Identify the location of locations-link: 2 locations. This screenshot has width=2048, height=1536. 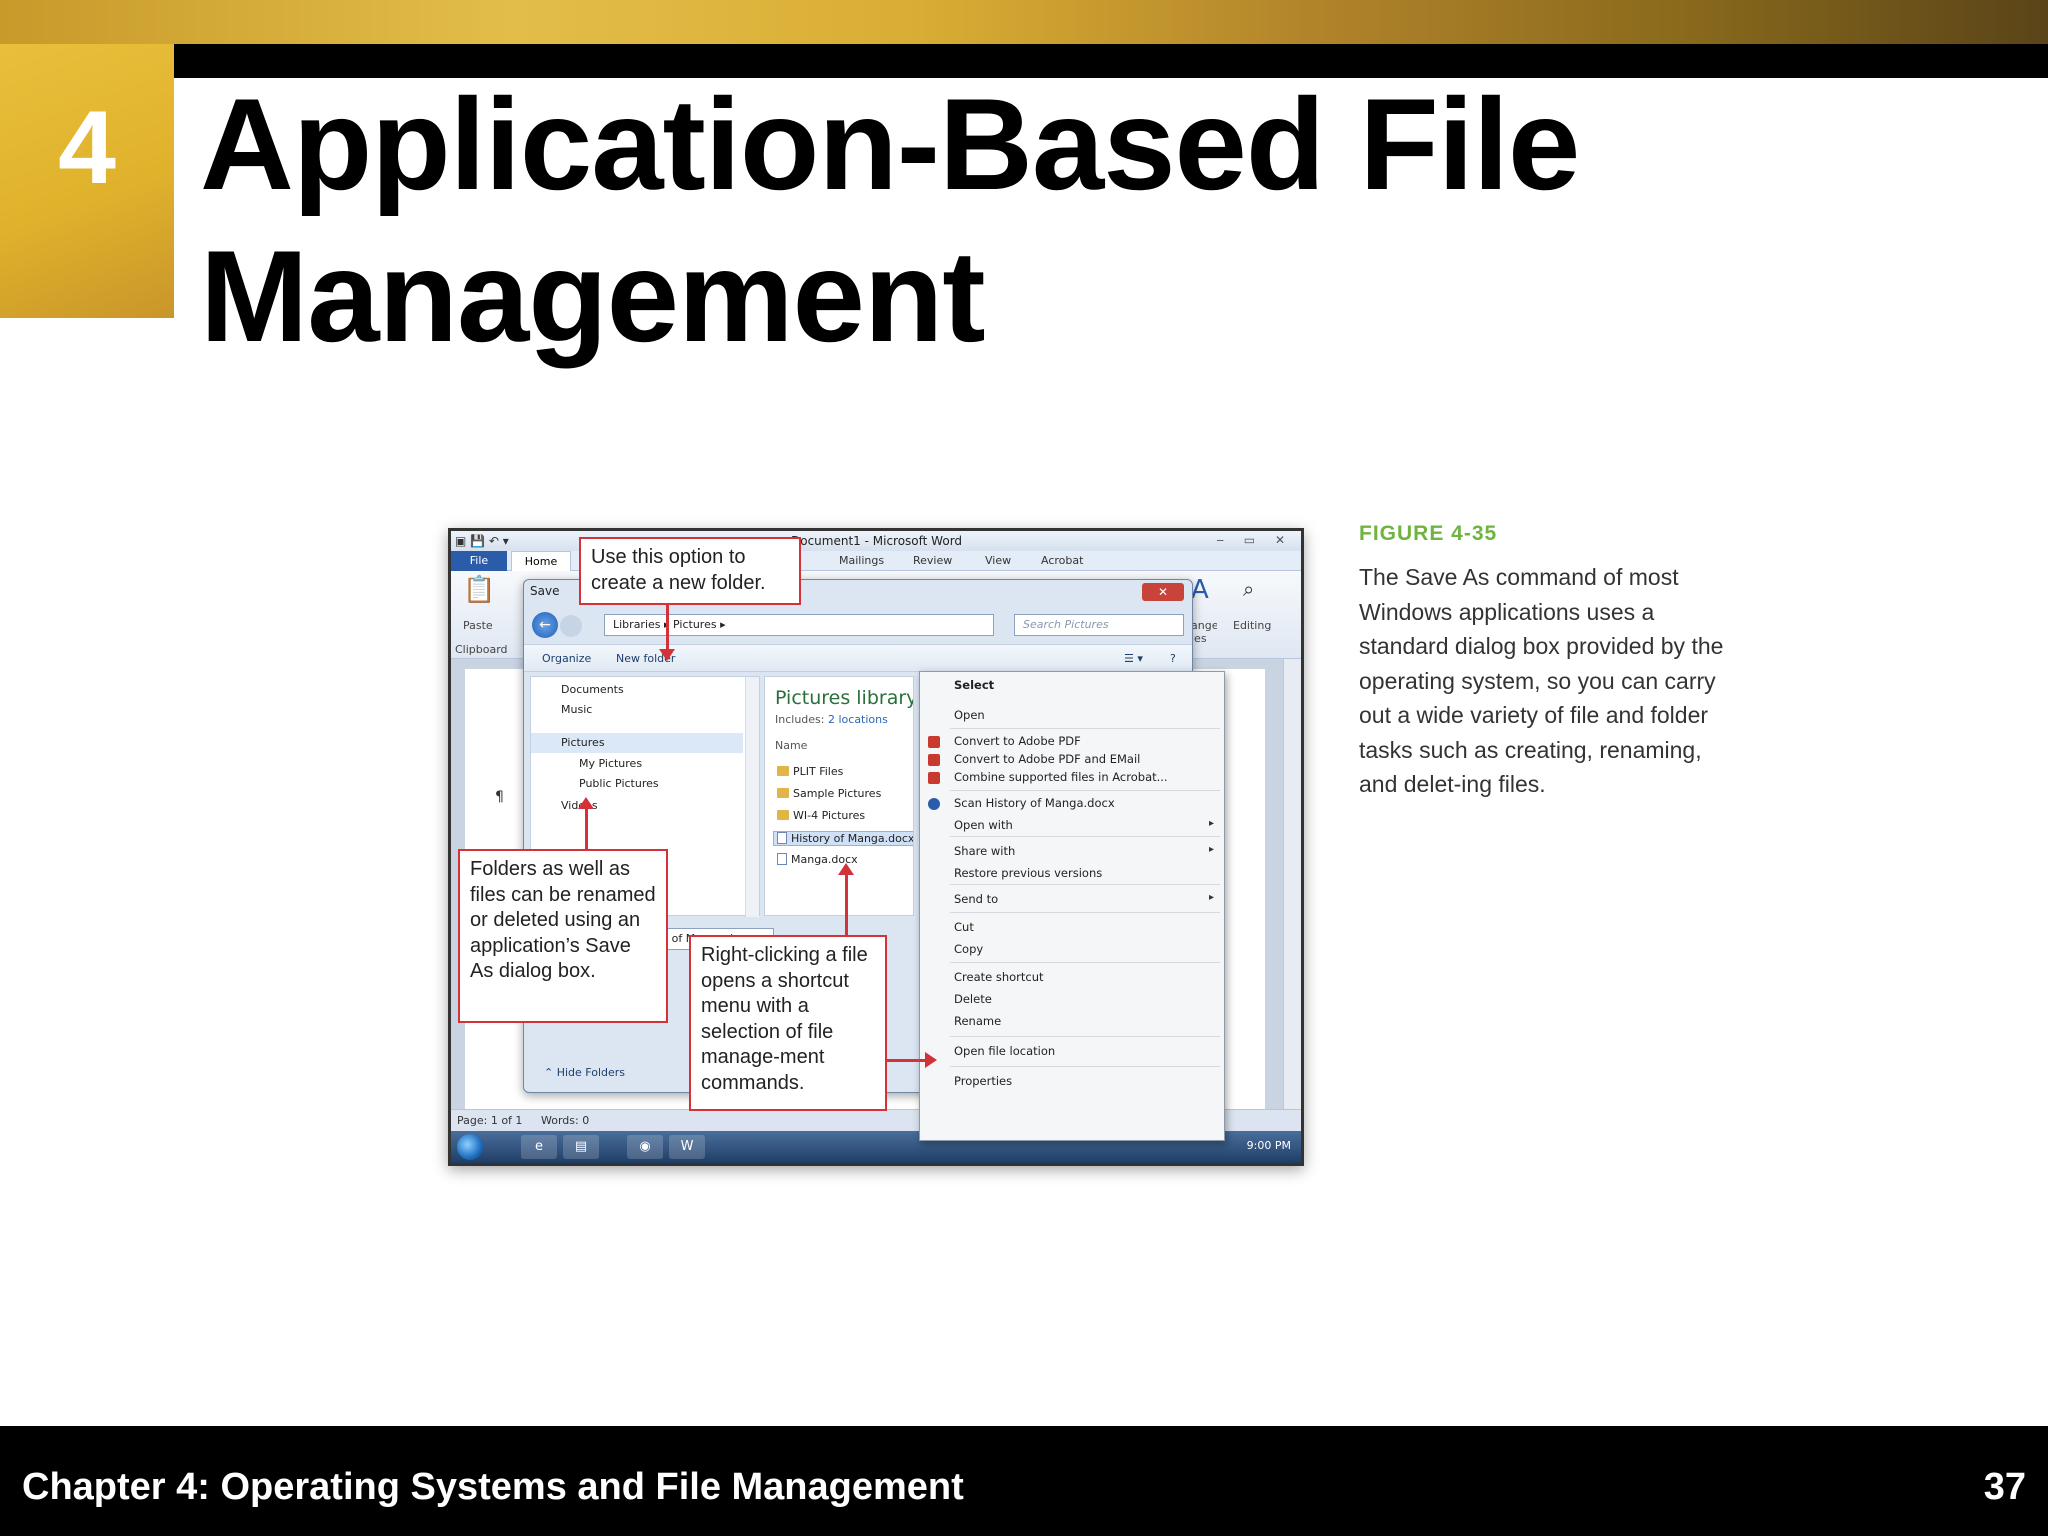
(858, 719).